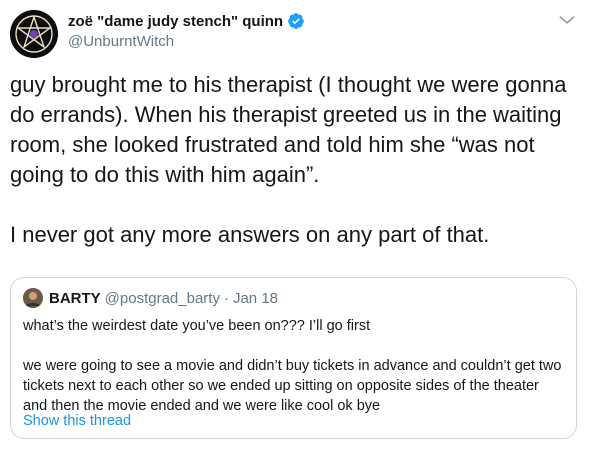  Describe the element at coordinates (162, 298) in the screenshot. I see `quoted-author-handle: @postgrad_barty` at that location.